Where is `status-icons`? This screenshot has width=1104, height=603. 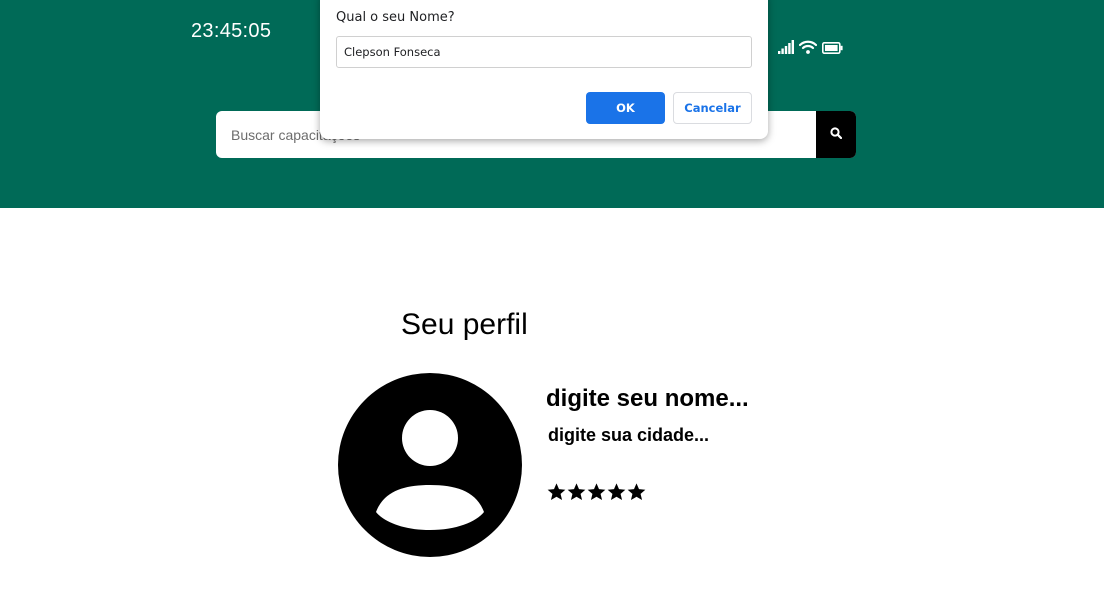 status-icons is located at coordinates (810, 49).